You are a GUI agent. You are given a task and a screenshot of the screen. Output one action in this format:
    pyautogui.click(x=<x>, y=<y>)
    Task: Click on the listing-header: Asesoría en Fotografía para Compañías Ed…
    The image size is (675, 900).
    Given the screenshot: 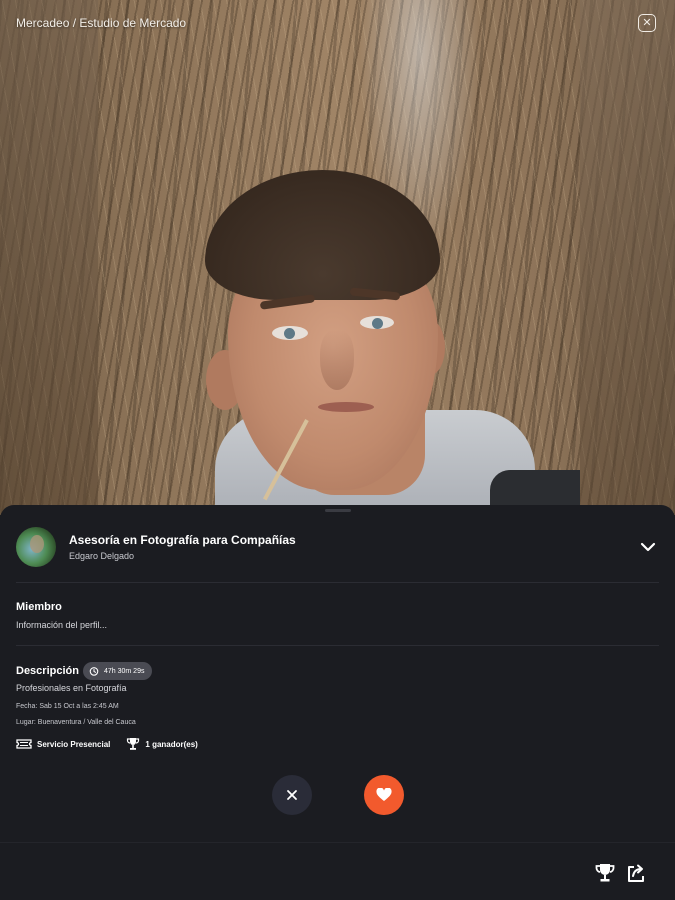 What is the action you would take?
    pyautogui.click(x=338, y=548)
    